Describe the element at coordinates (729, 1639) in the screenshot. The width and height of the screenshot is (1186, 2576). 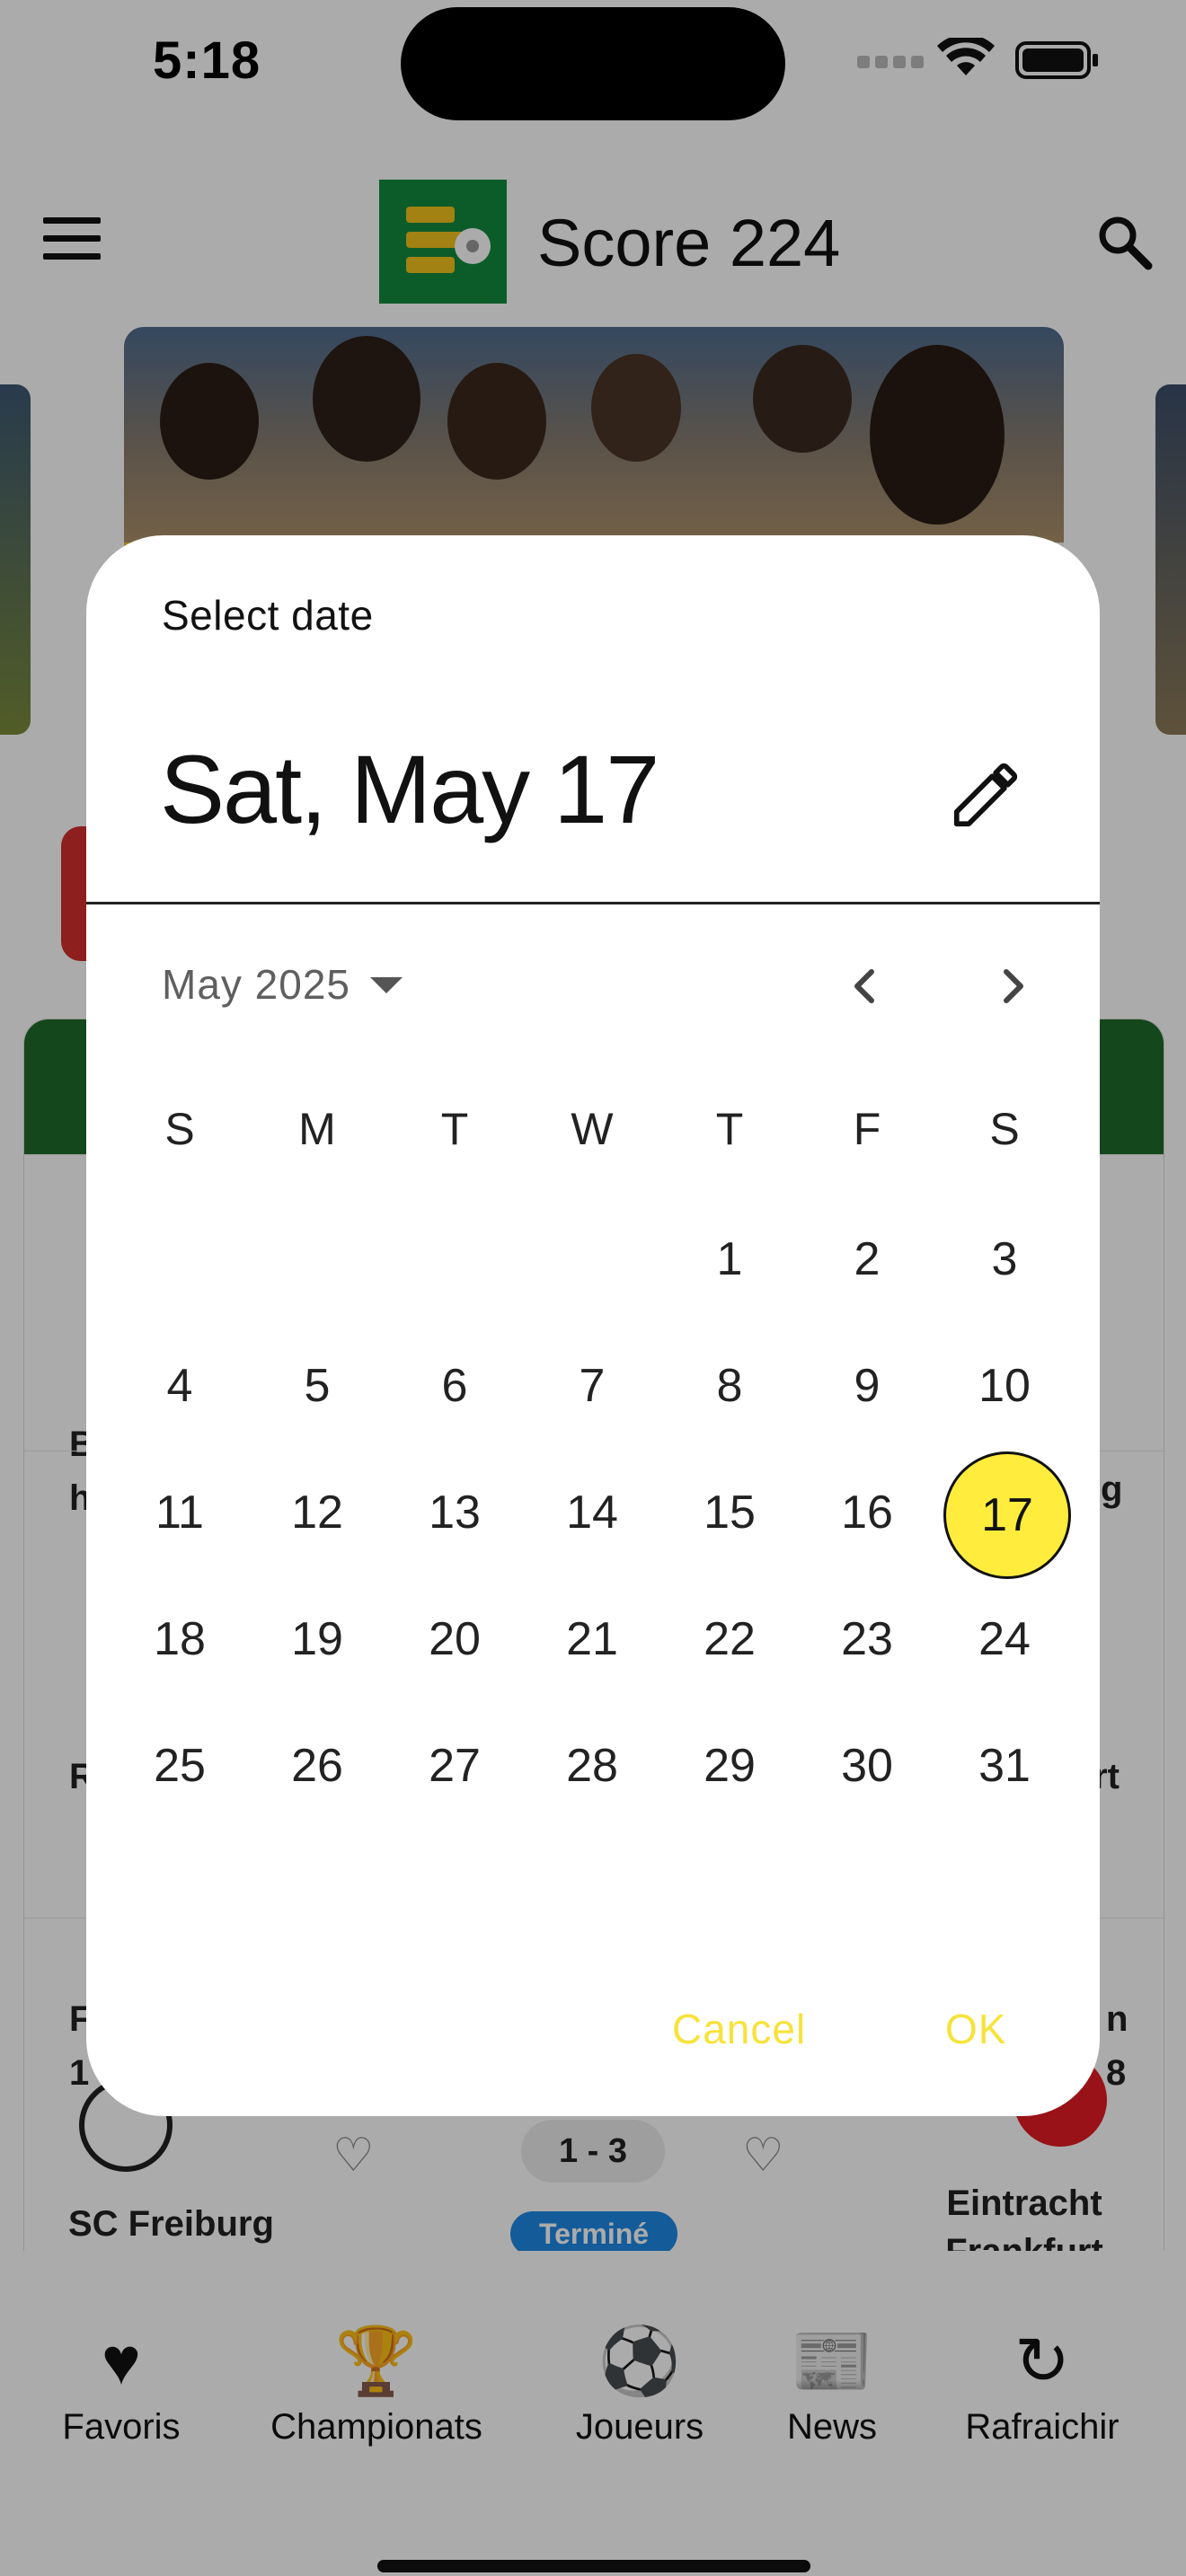
I see `calendar-day: 22` at that location.